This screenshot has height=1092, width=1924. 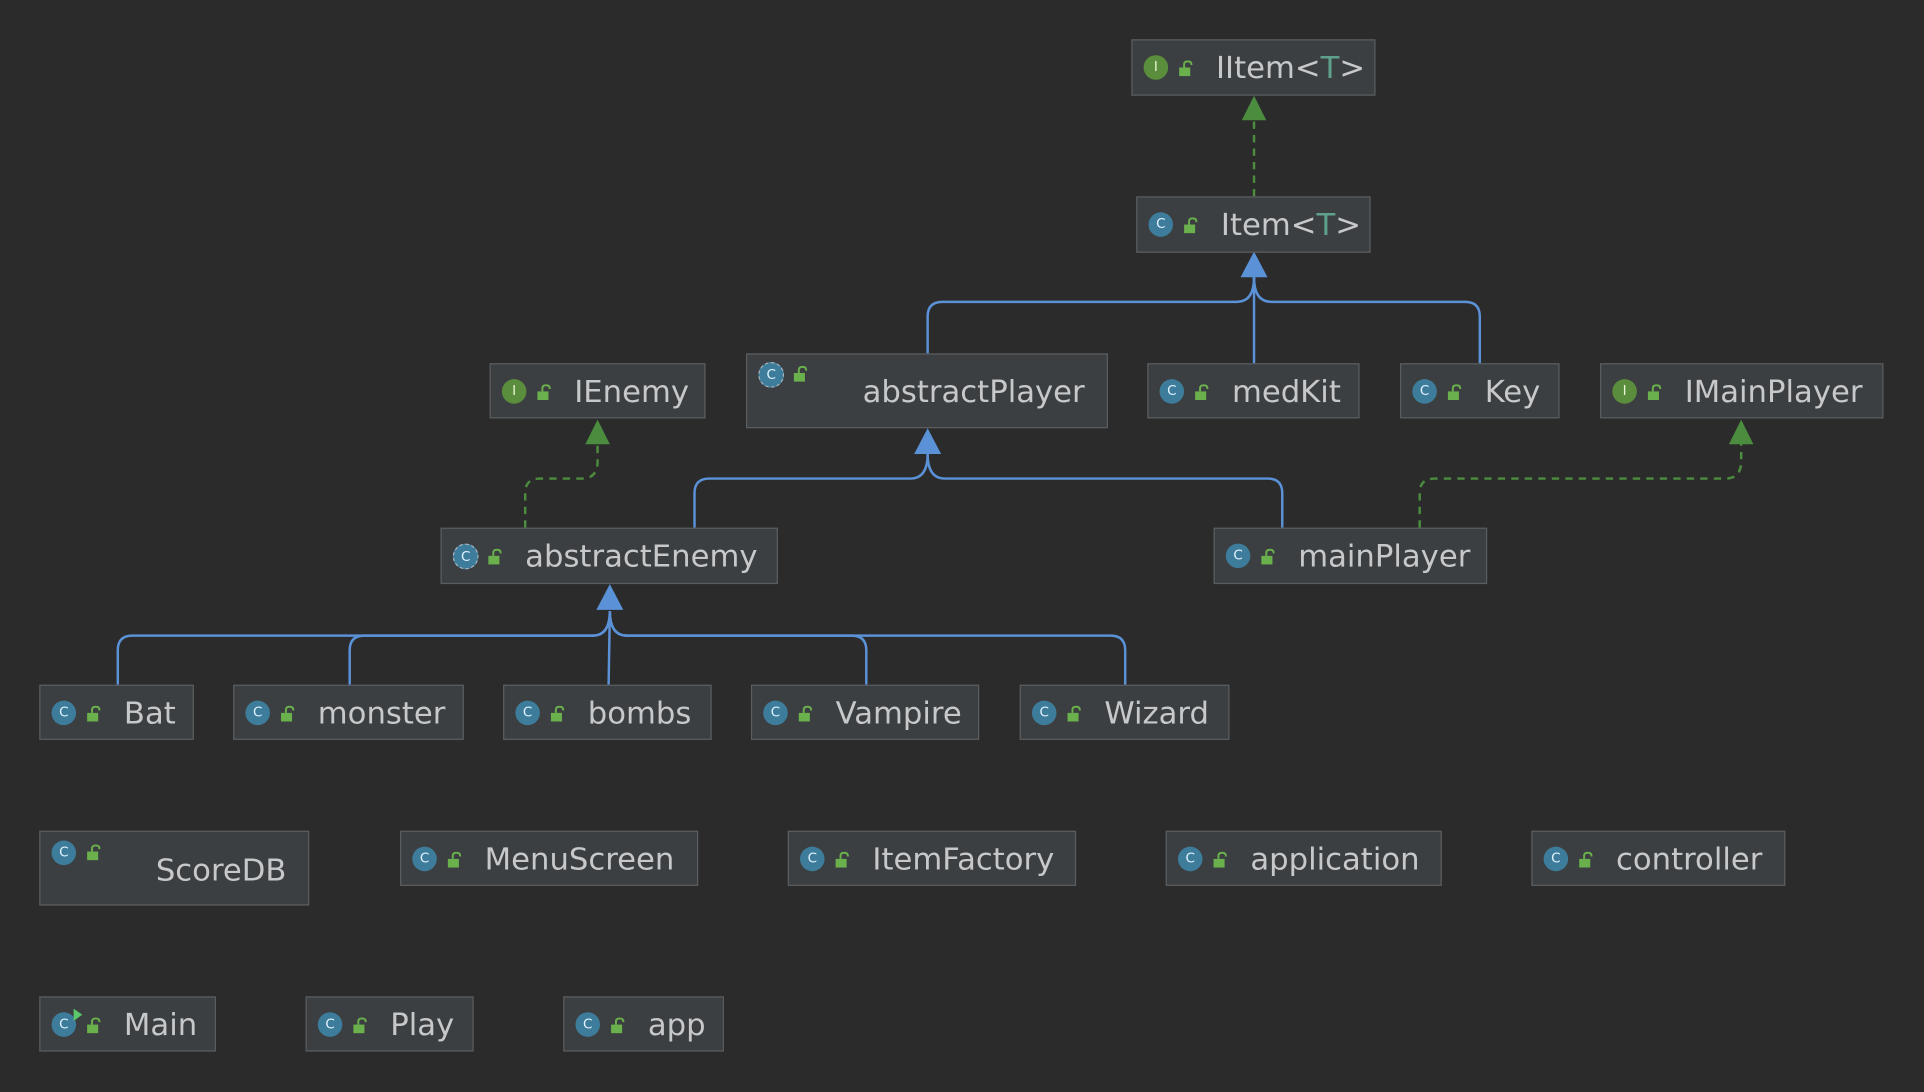 I want to click on class-node-controller: C controller, so click(x=1658, y=858).